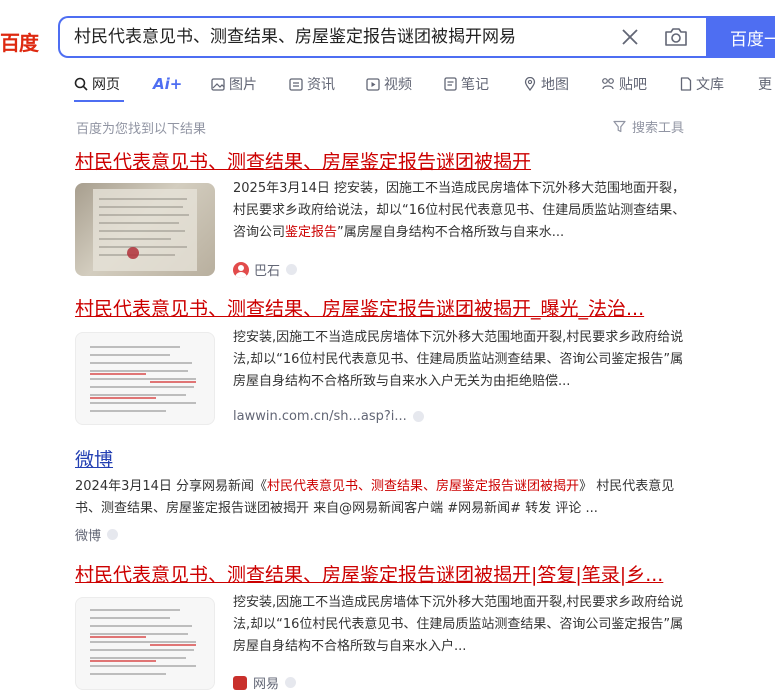 This screenshot has height=699, width=775. What do you see at coordinates (81, 84) in the screenshot?
I see `search-icon` at bounding box center [81, 84].